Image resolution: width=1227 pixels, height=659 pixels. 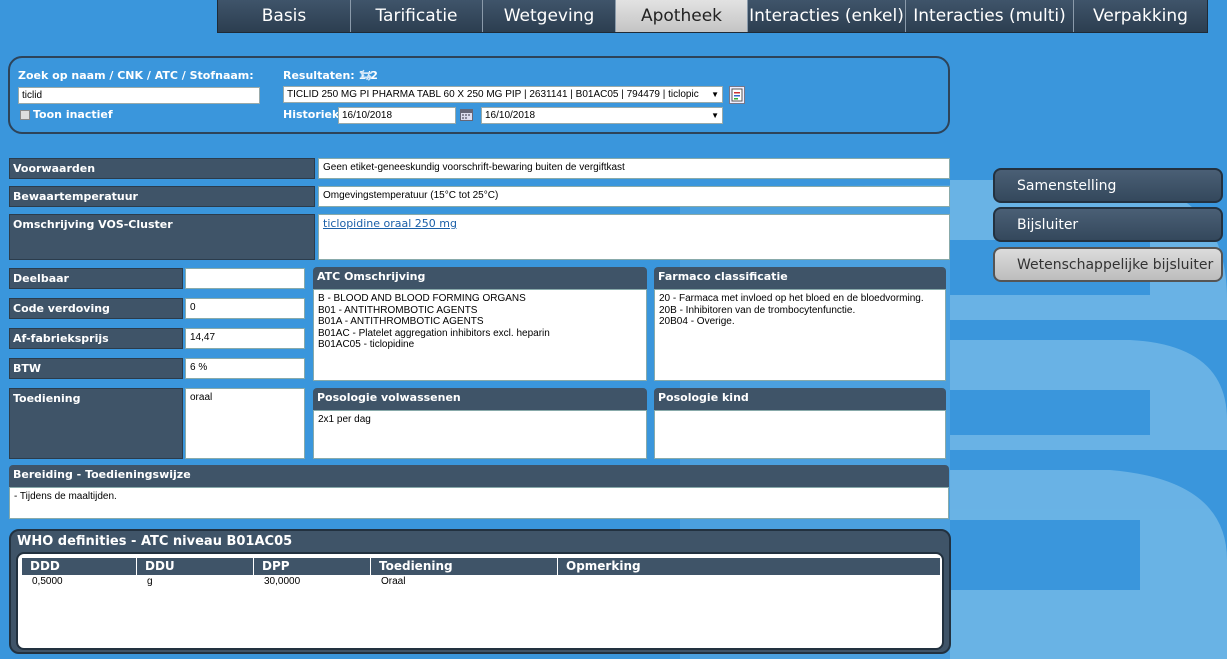 I want to click on who-col-dpp: DPP, so click(x=312, y=566).